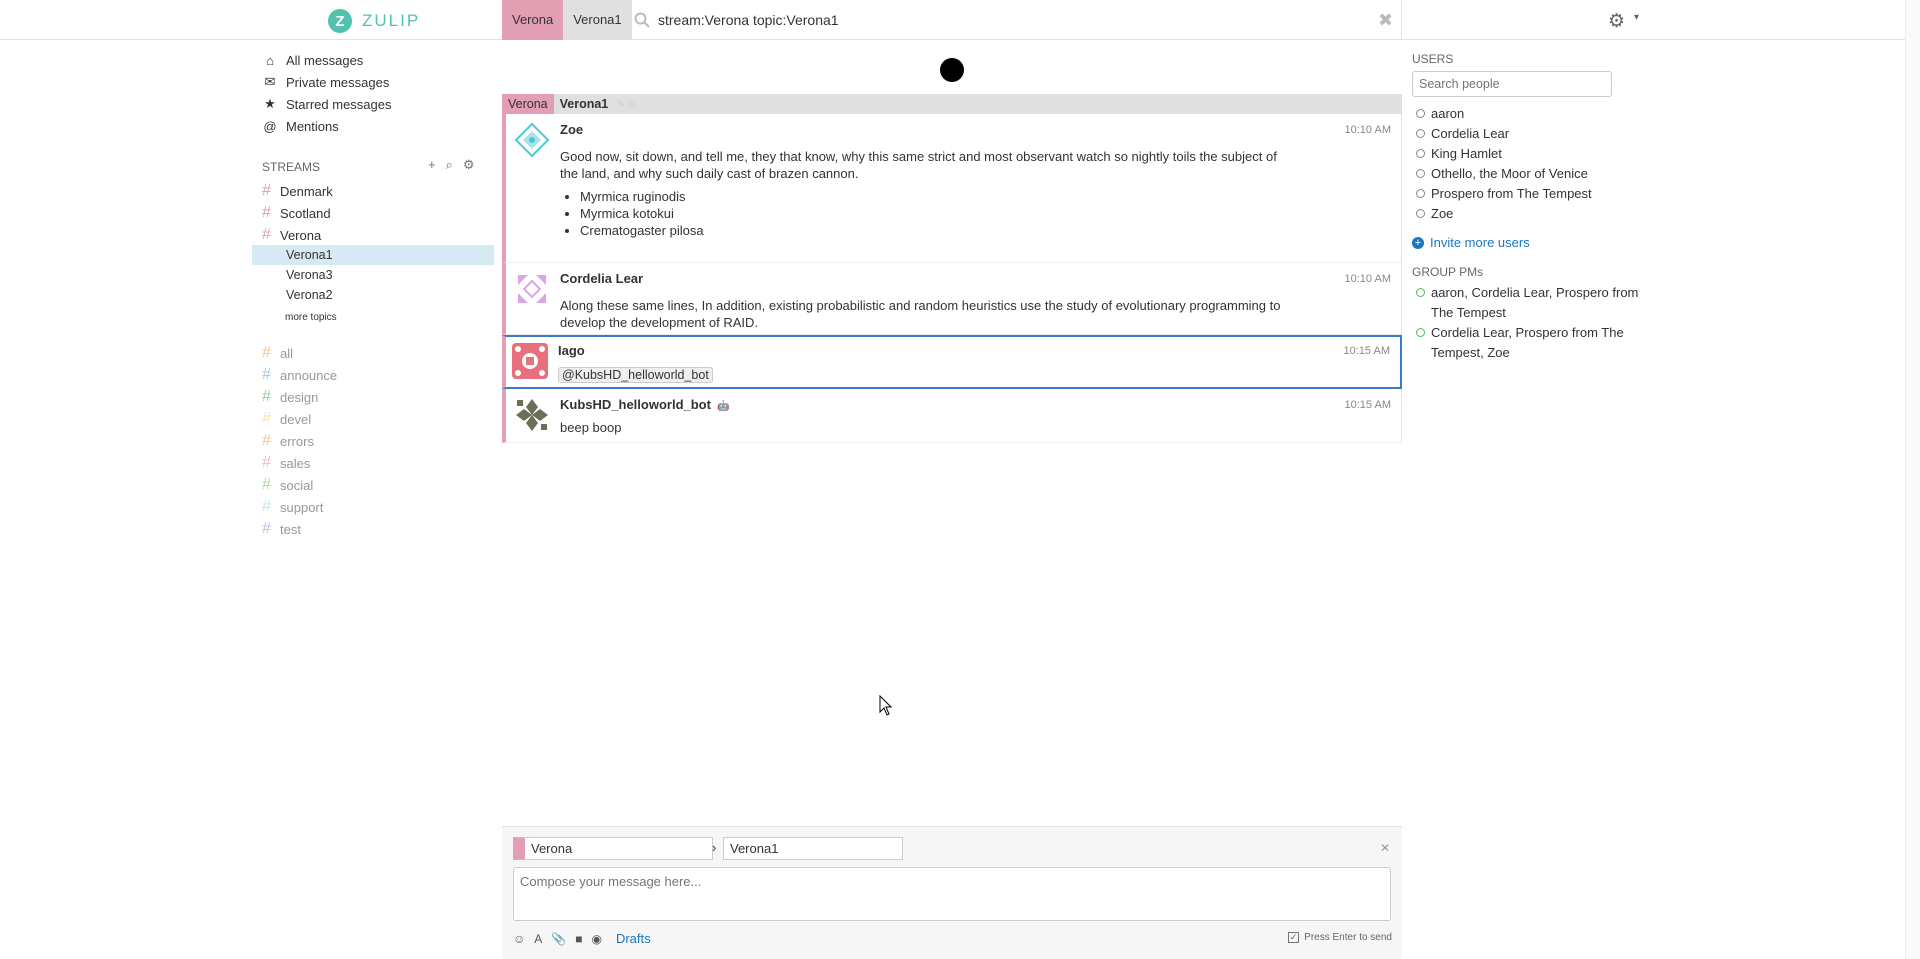  I want to click on drafts-link: Drafts, so click(633, 938).